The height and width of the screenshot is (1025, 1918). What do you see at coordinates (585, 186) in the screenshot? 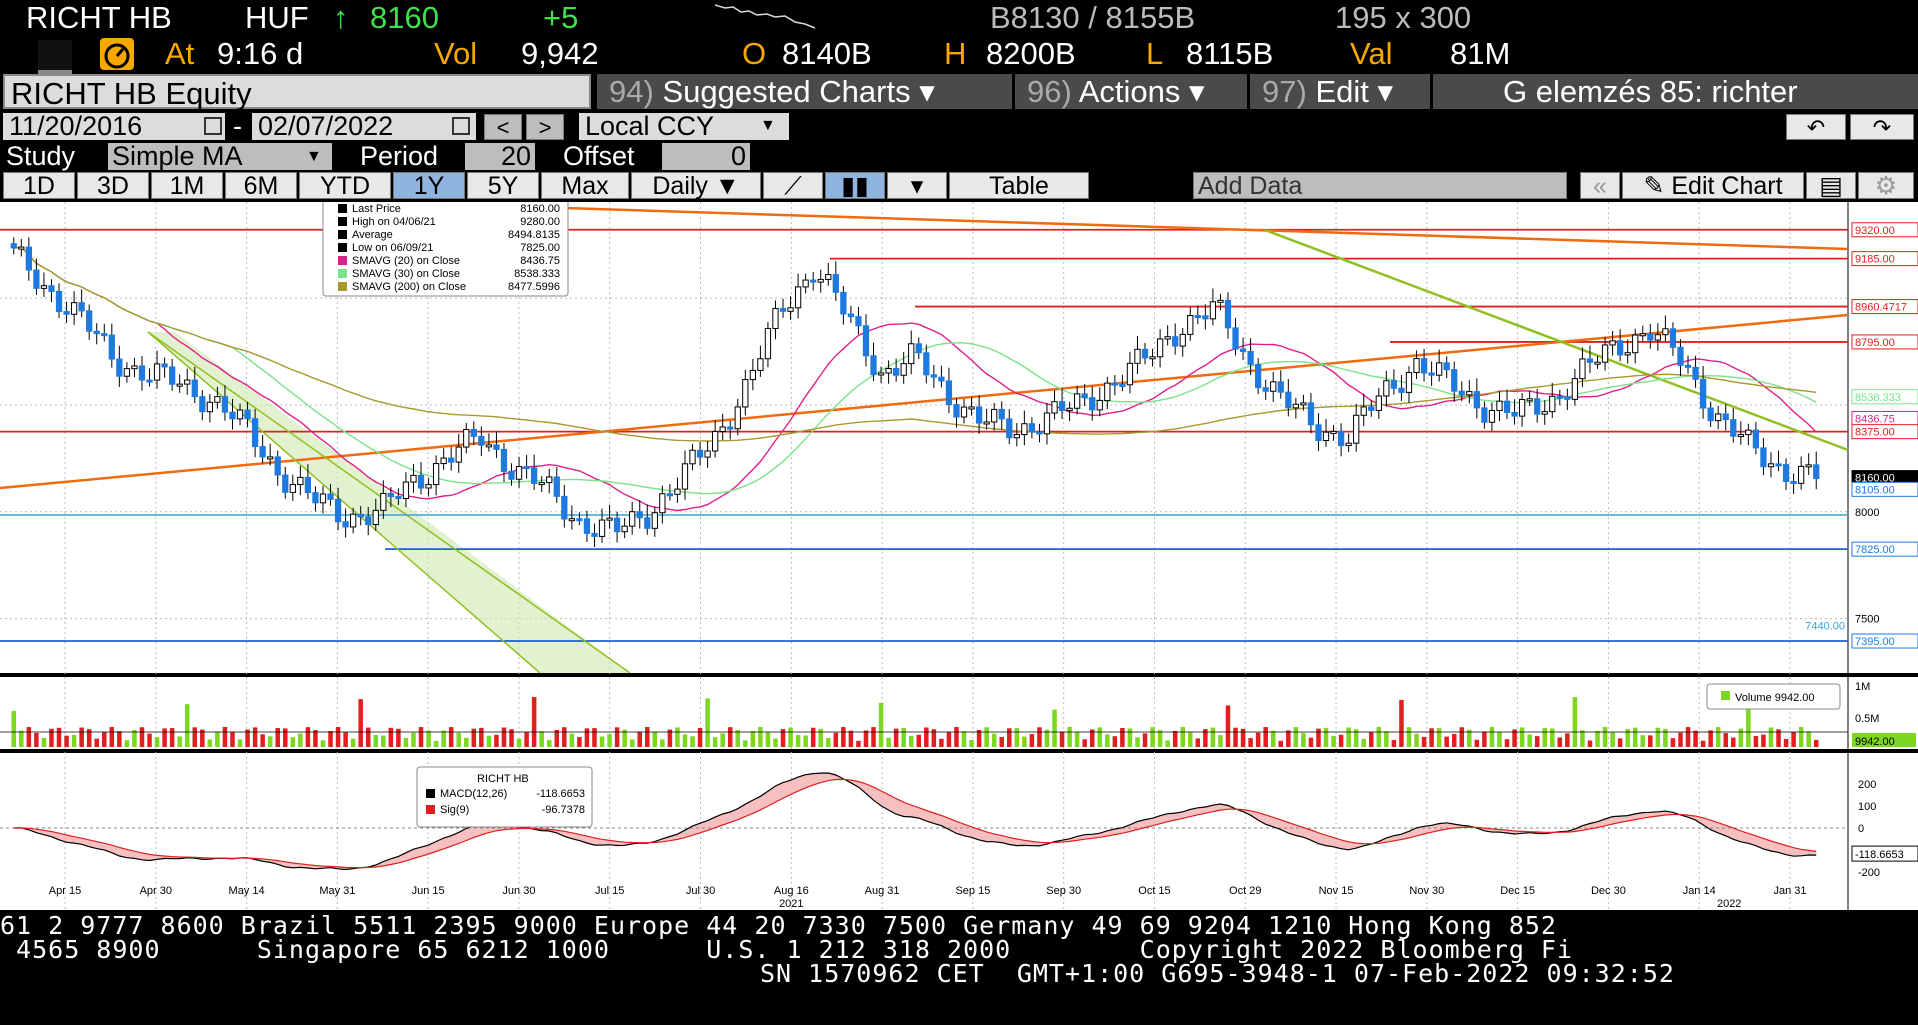
I see `range-max: Max` at bounding box center [585, 186].